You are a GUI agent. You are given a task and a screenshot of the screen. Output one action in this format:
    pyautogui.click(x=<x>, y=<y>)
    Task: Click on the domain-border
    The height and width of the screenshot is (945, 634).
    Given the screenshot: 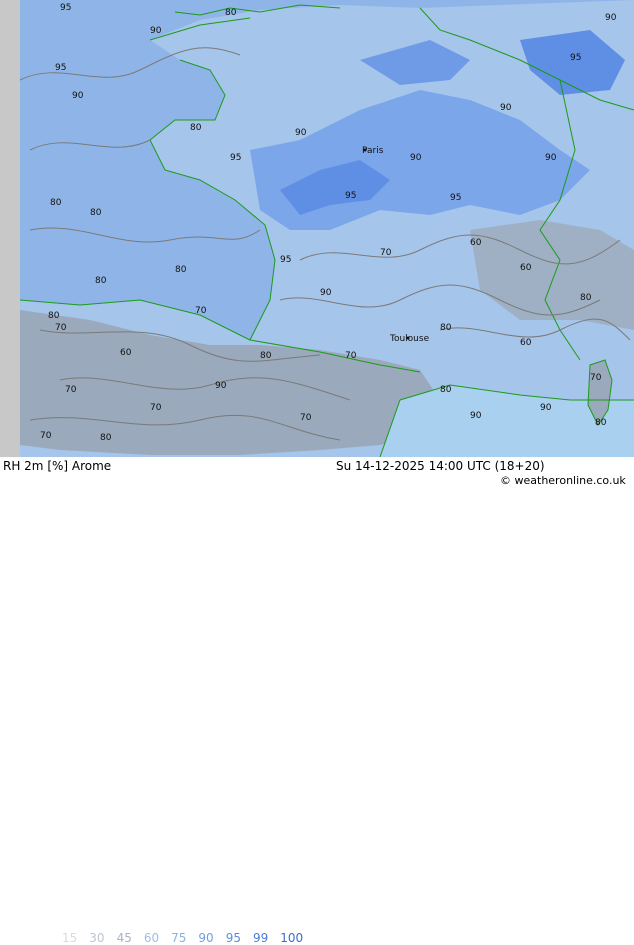 What is the action you would take?
    pyautogui.click(x=10, y=228)
    